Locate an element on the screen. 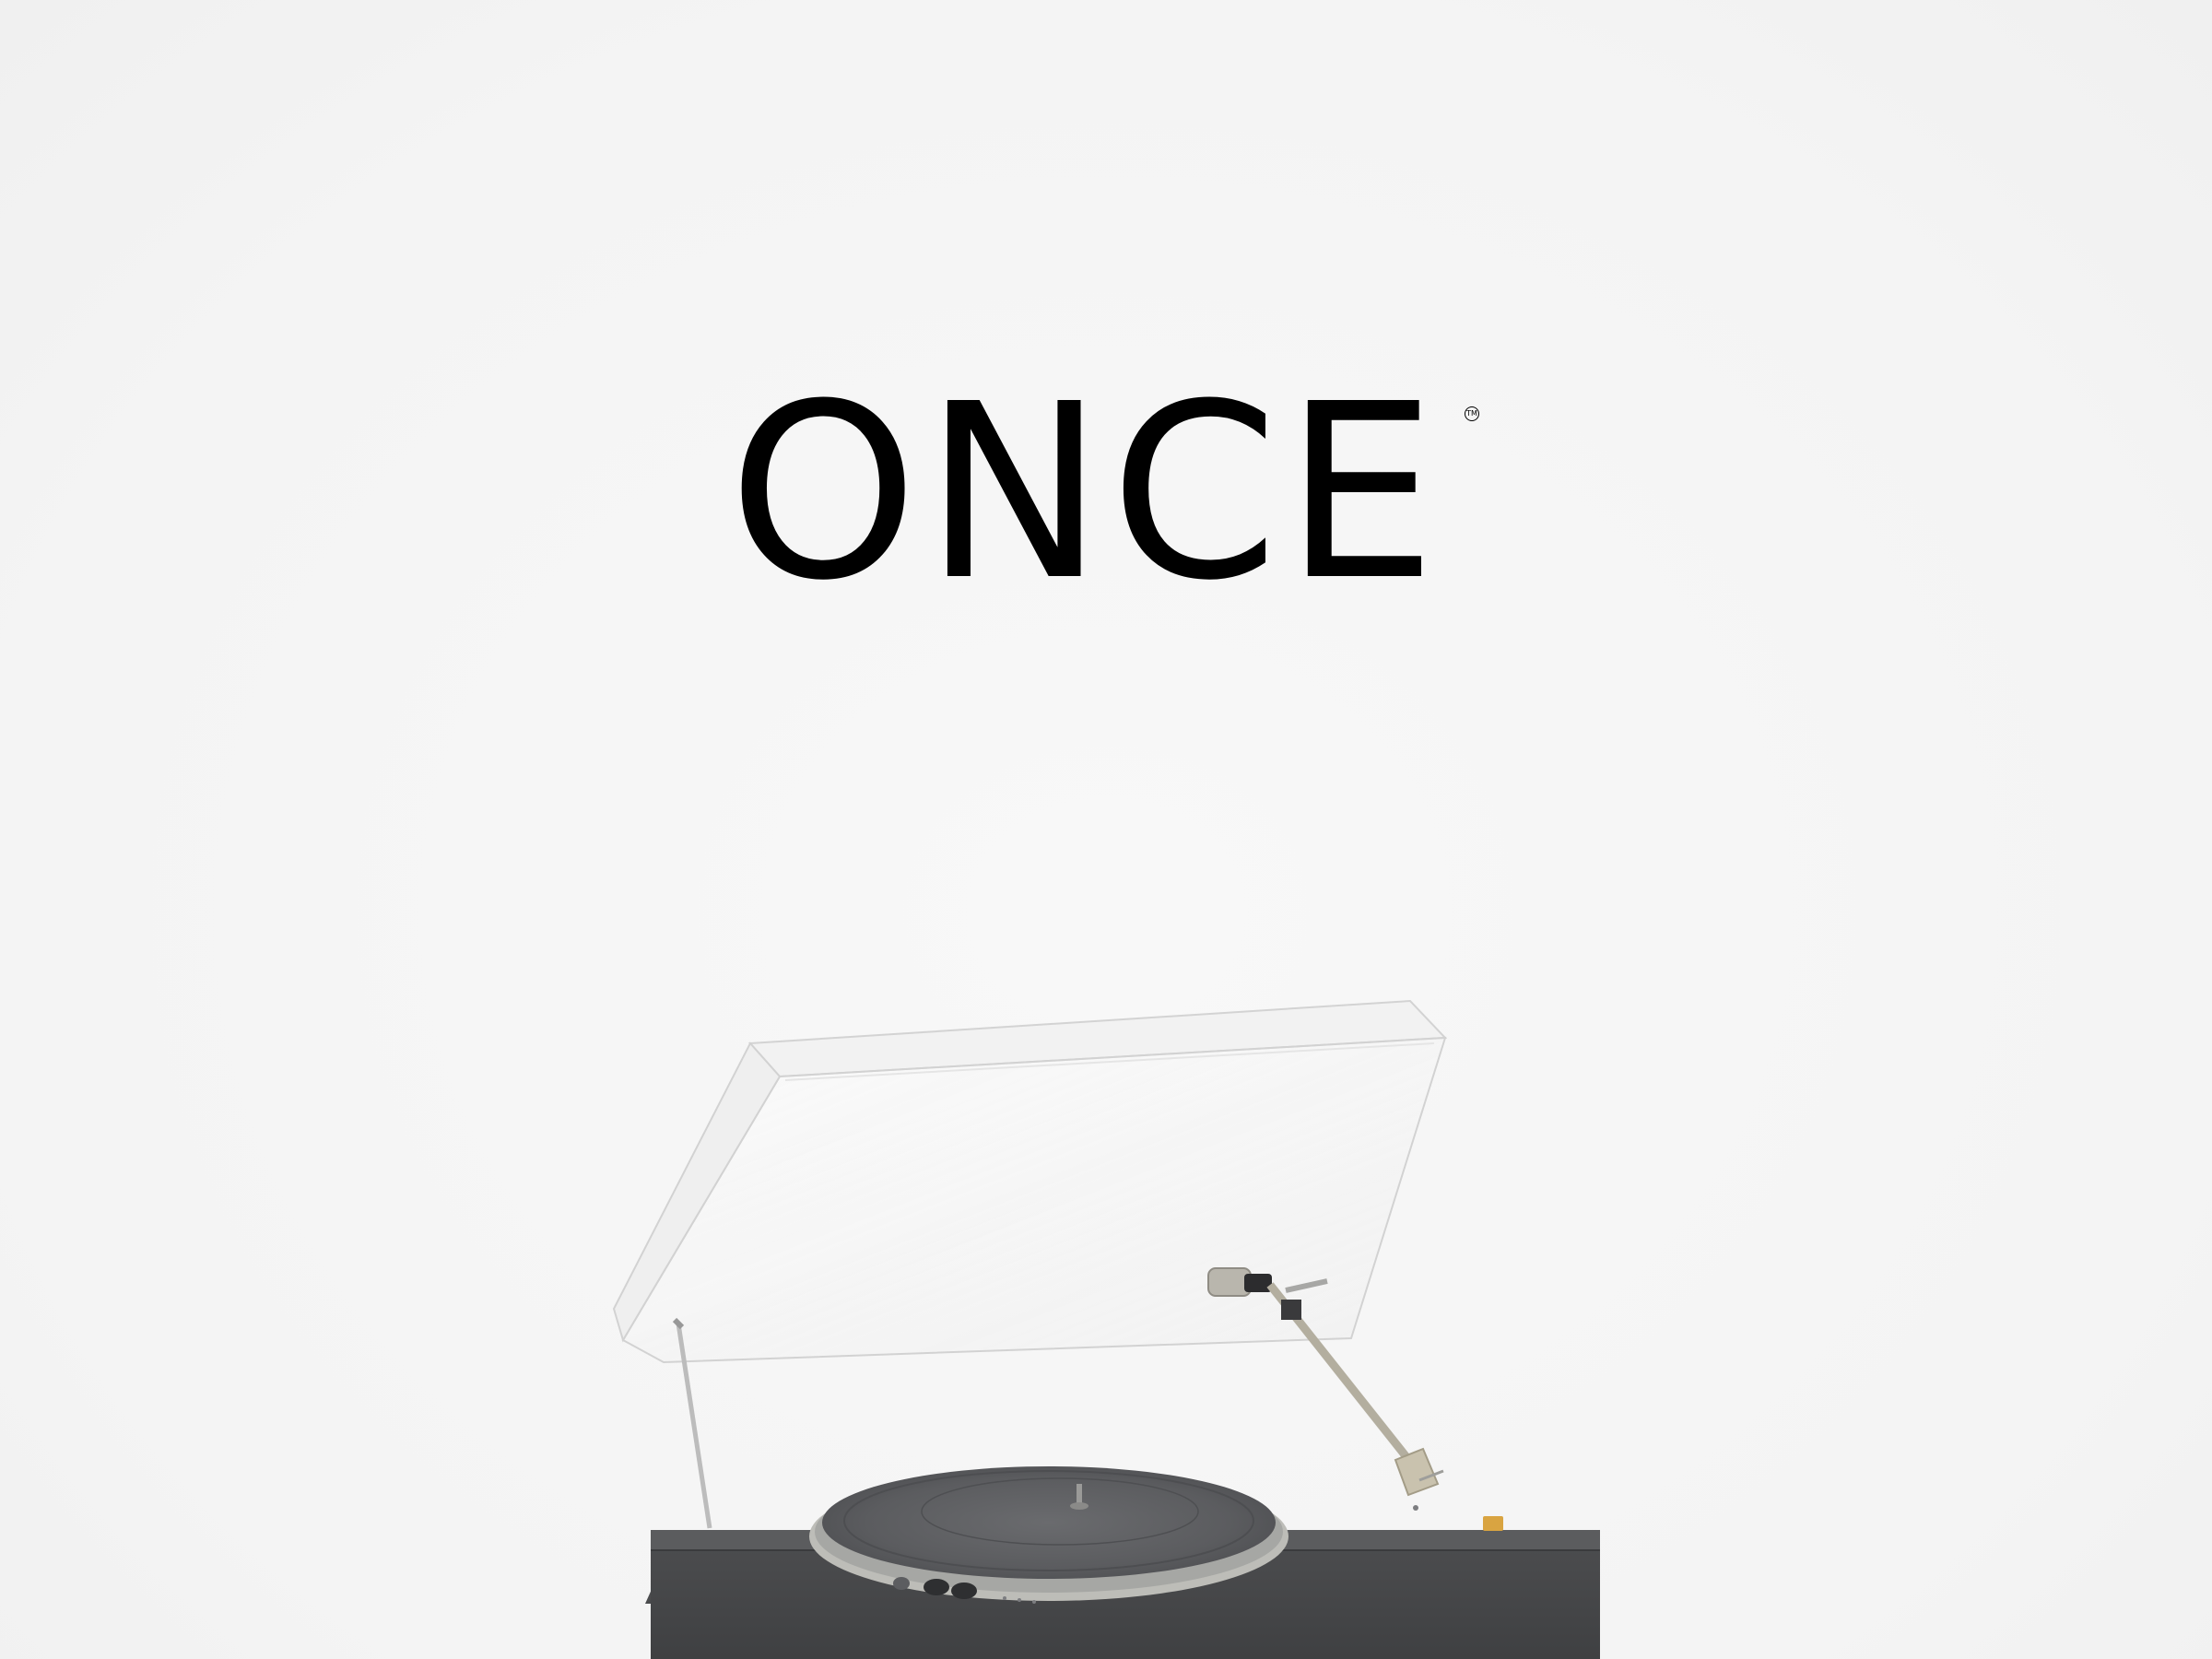 The width and height of the screenshot is (2212, 1659). platter is located at coordinates (1048, 1533).